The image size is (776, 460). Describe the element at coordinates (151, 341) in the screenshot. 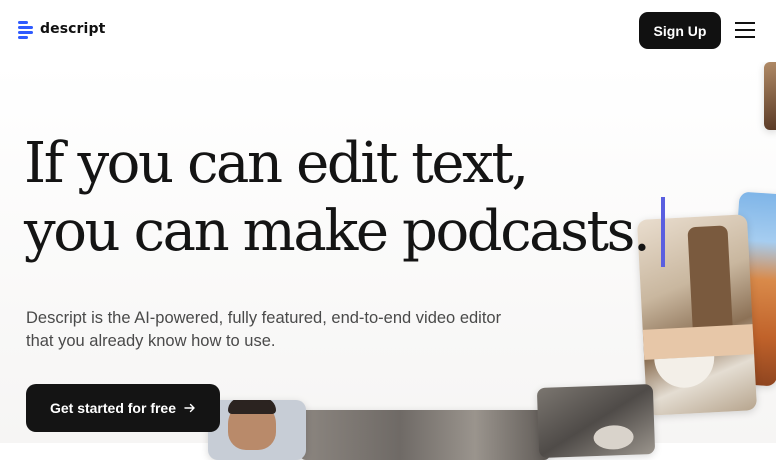

I see `subtitle-line-2: that you already know how to use.` at that location.